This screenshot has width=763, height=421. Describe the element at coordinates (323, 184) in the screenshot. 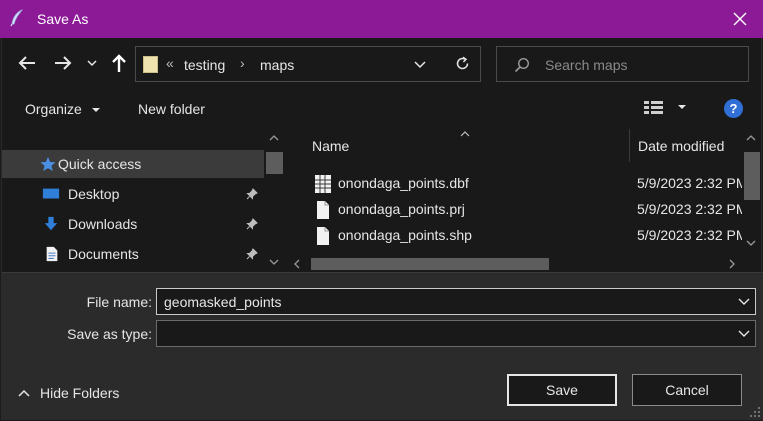

I see `table-file-icon` at that location.